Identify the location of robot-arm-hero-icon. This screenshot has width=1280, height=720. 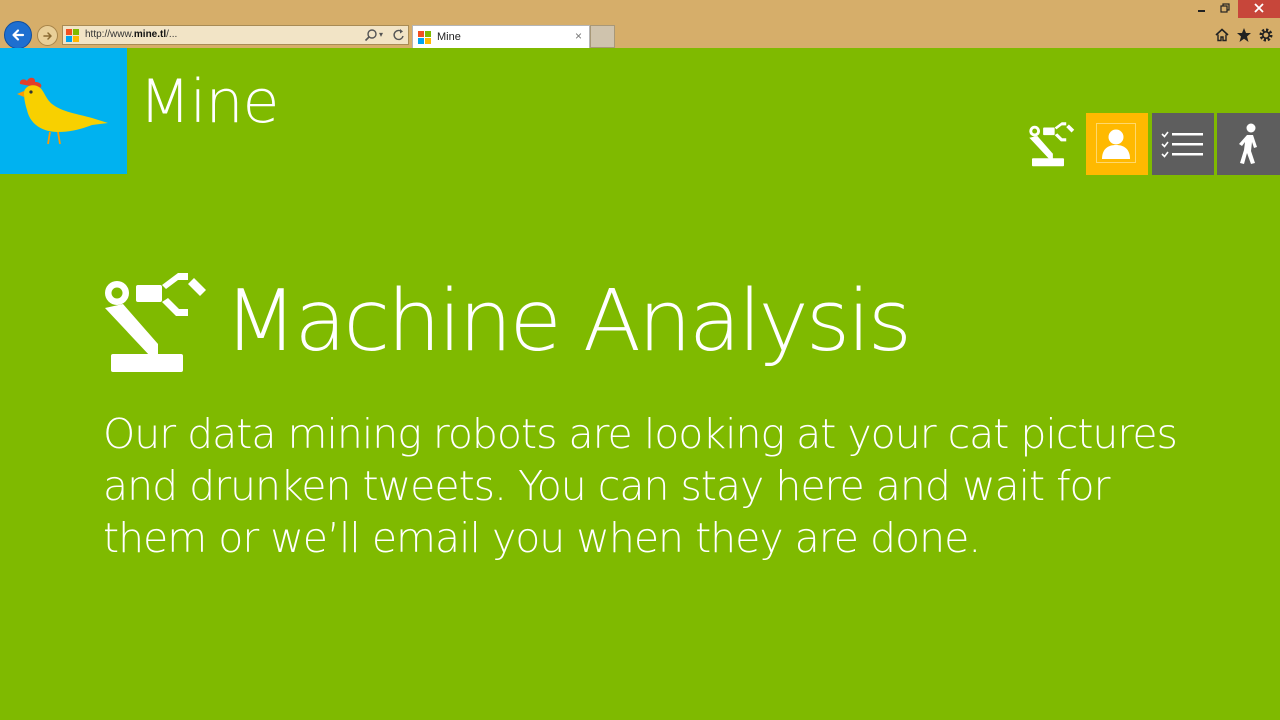
(155, 322).